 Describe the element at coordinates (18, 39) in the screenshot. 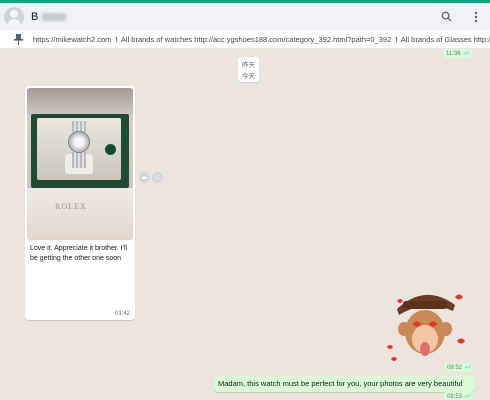

I see `pin-icon` at that location.